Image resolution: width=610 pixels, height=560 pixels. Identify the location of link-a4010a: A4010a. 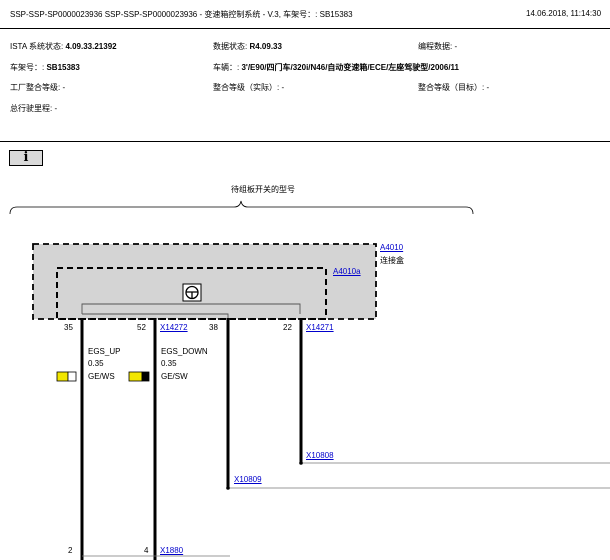
(347, 271).